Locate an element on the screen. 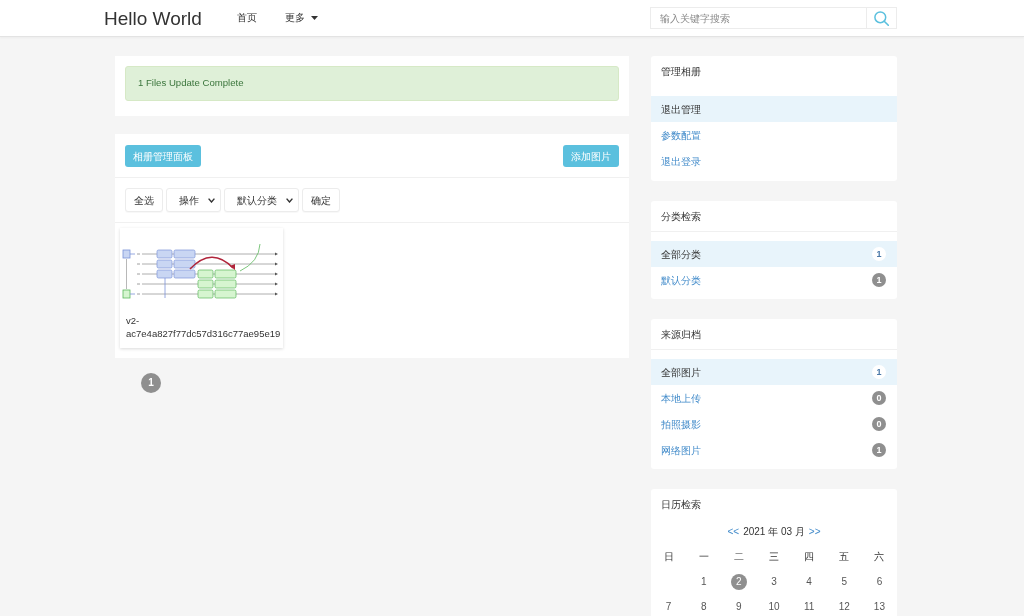 The height and width of the screenshot is (616, 1024). panel-title: 日历检索 is located at coordinates (681, 504).